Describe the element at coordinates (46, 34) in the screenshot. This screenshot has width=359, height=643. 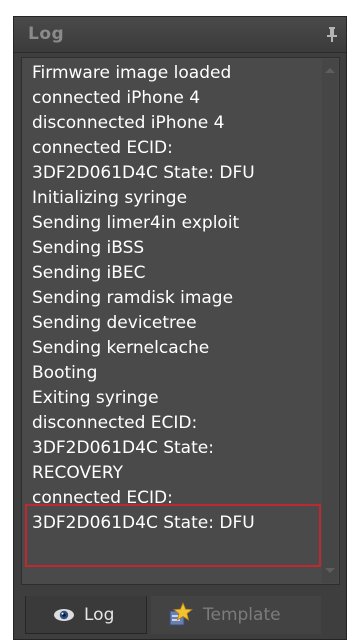
I see `panel-title: Log` at that location.